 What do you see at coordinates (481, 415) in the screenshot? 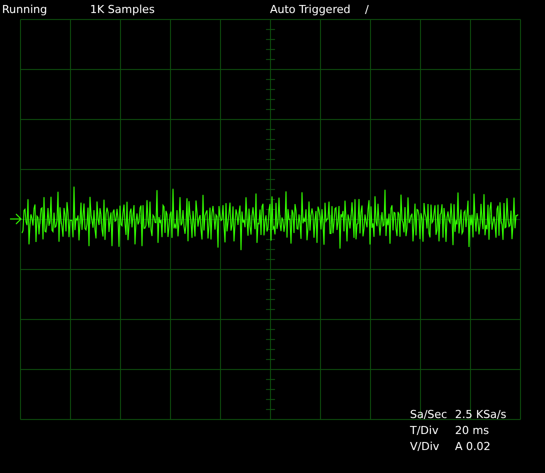
I see `readout-value: 2.5 KSa/s` at bounding box center [481, 415].